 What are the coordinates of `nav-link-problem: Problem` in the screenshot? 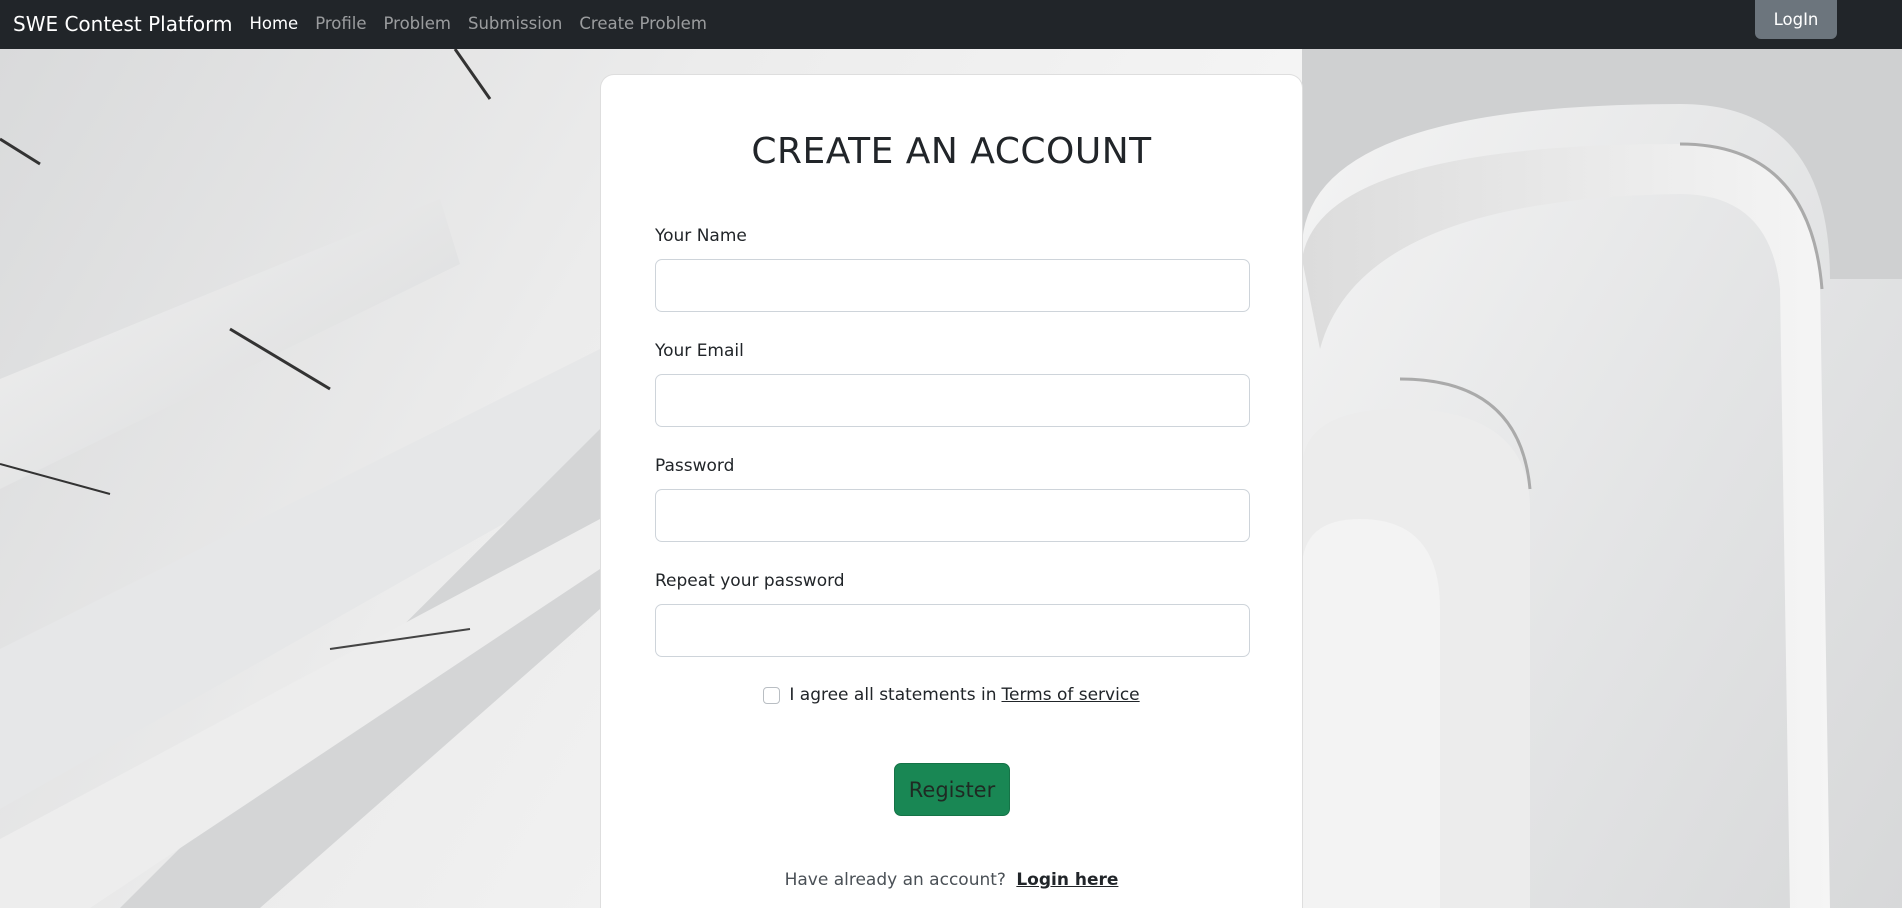 It's located at (417, 23).